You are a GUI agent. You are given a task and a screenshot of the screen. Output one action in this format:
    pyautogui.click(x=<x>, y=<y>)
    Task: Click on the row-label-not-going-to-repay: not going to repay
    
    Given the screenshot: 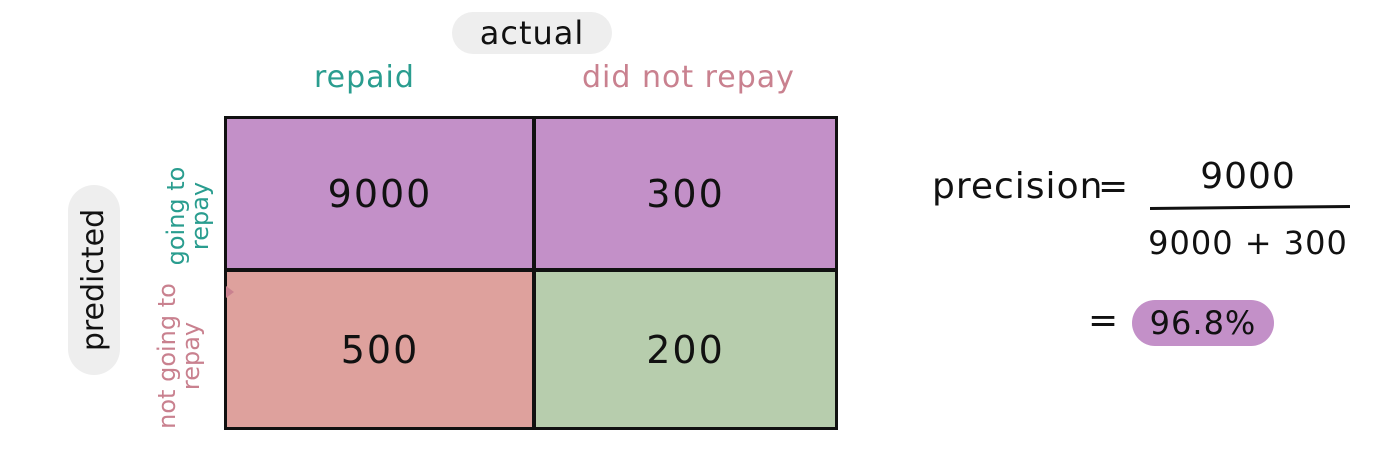 What is the action you would take?
    pyautogui.click(x=179, y=356)
    